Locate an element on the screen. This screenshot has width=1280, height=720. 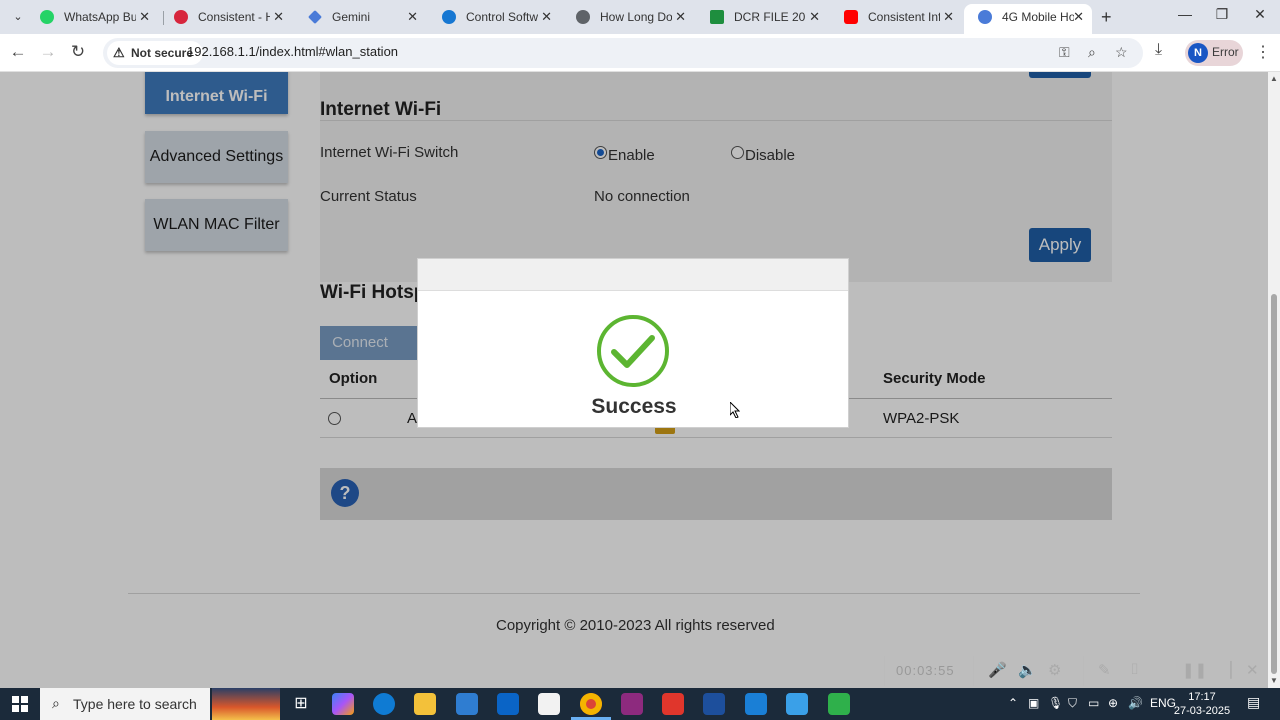
battery-icon: ▭ is located at coordinates (1093, 703).